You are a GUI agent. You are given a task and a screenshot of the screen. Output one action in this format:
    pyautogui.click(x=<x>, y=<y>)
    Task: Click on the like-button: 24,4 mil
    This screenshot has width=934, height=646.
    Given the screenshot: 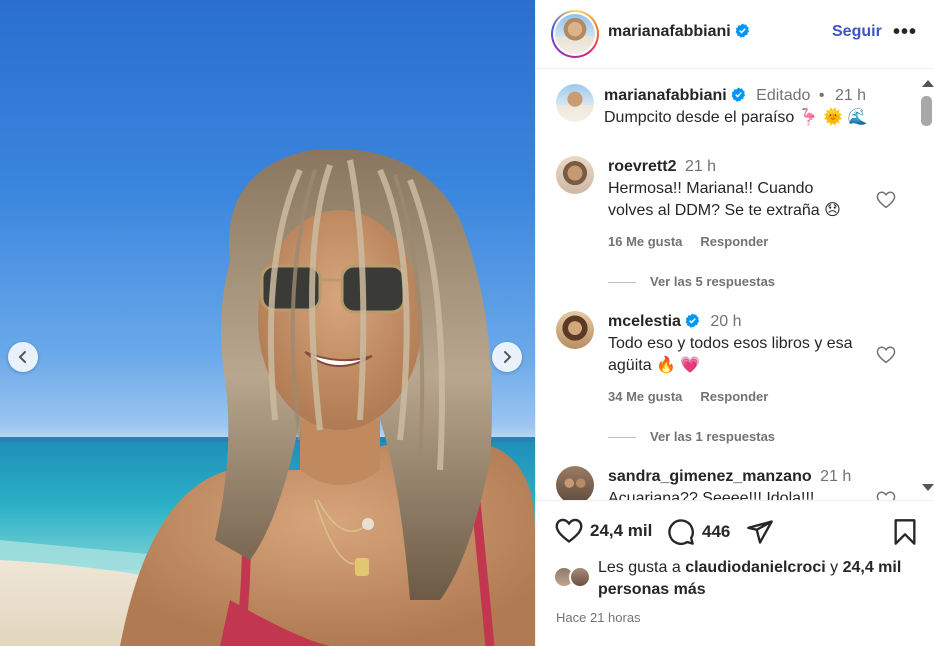 What is the action you would take?
    pyautogui.click(x=603, y=531)
    